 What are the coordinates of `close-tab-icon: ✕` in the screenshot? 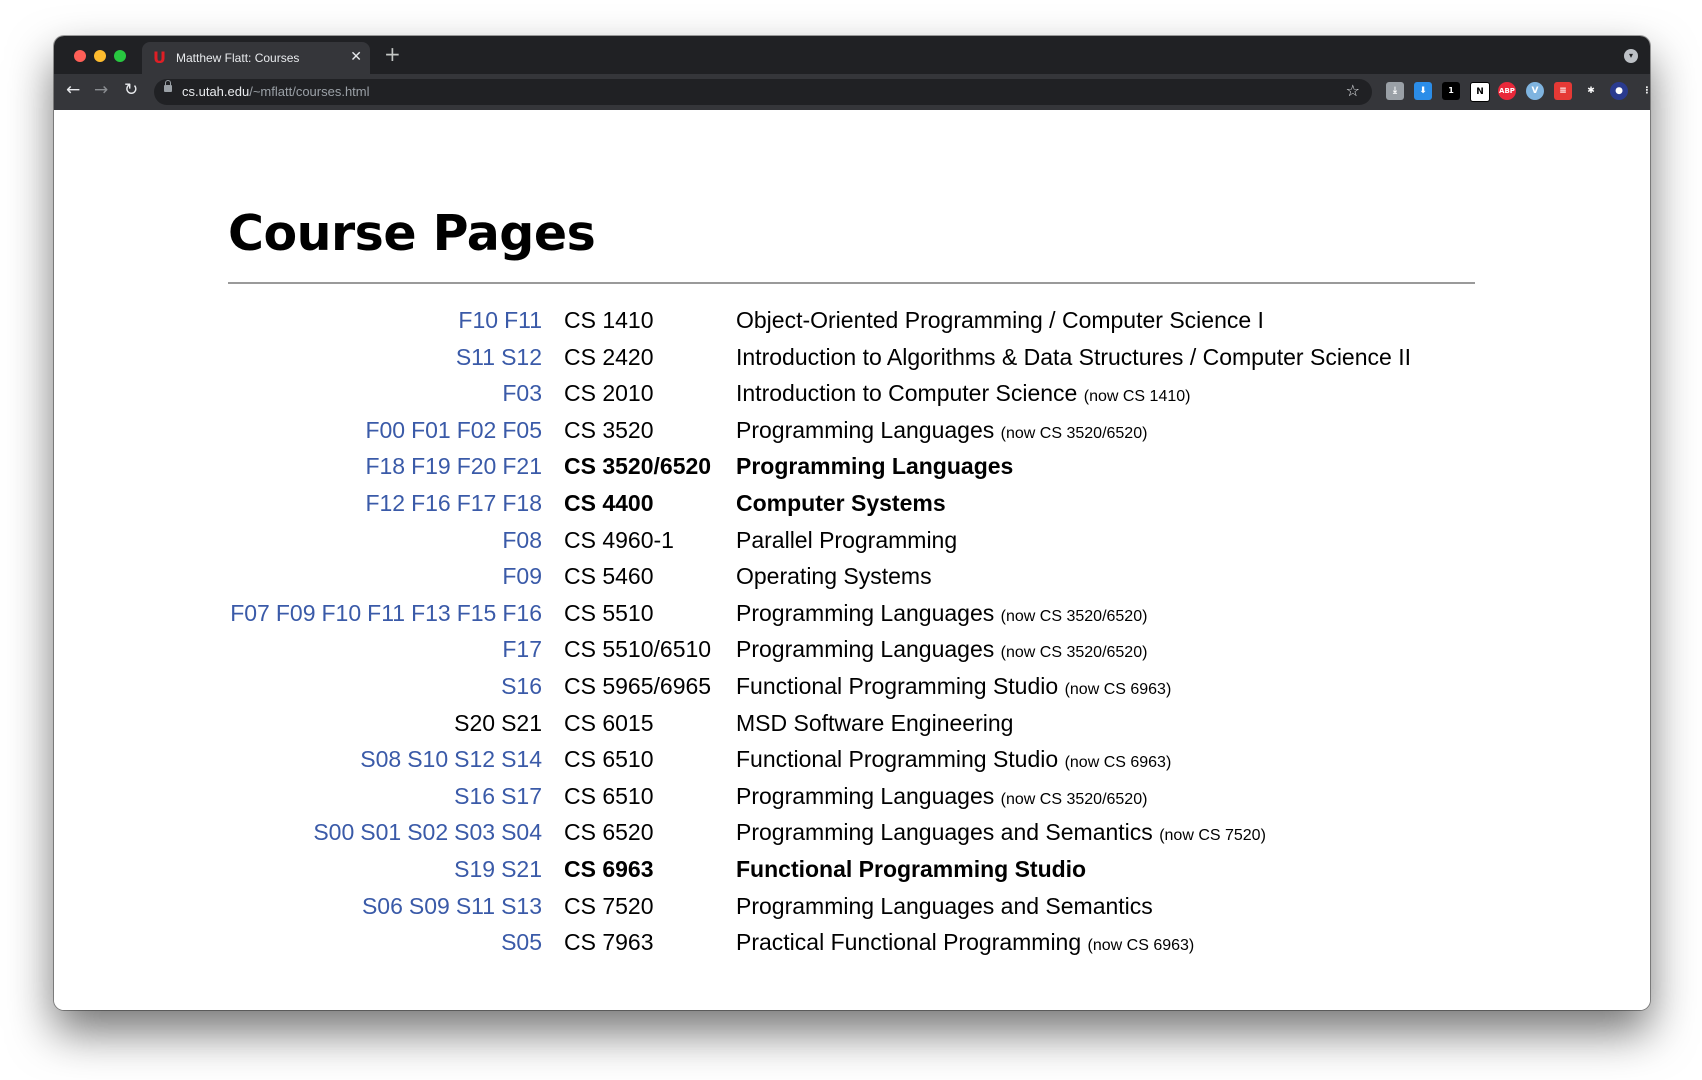 It's located at (356, 57).